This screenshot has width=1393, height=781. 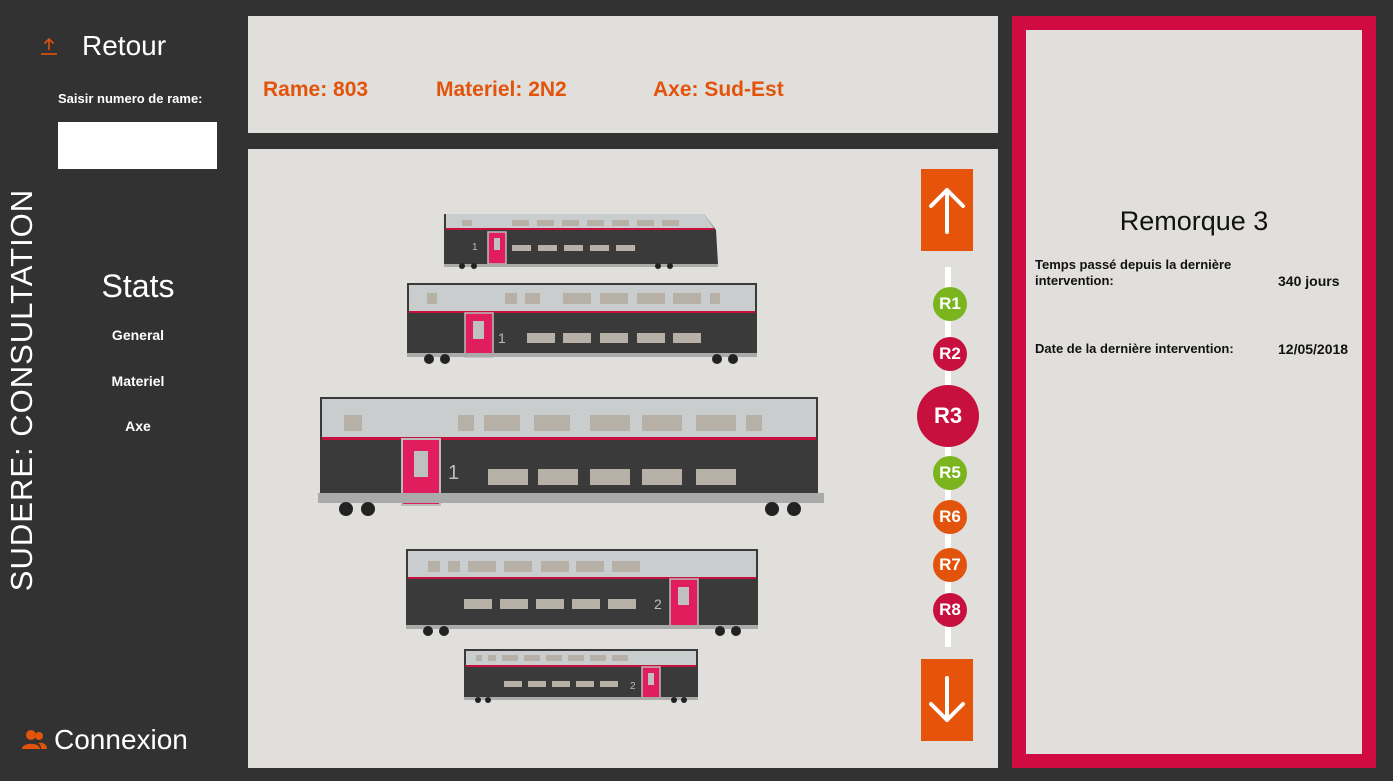 What do you see at coordinates (948, 416) in the screenshot?
I see `selector-r3-selected: R3` at bounding box center [948, 416].